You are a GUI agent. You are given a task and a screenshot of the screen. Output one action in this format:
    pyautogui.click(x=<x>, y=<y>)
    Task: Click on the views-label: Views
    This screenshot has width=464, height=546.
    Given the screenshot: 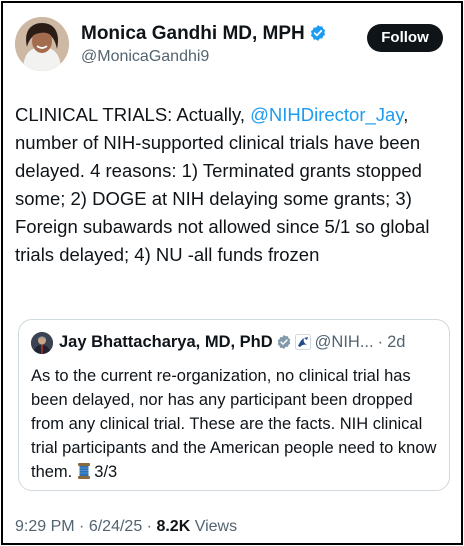 What is the action you would take?
    pyautogui.click(x=216, y=526)
    